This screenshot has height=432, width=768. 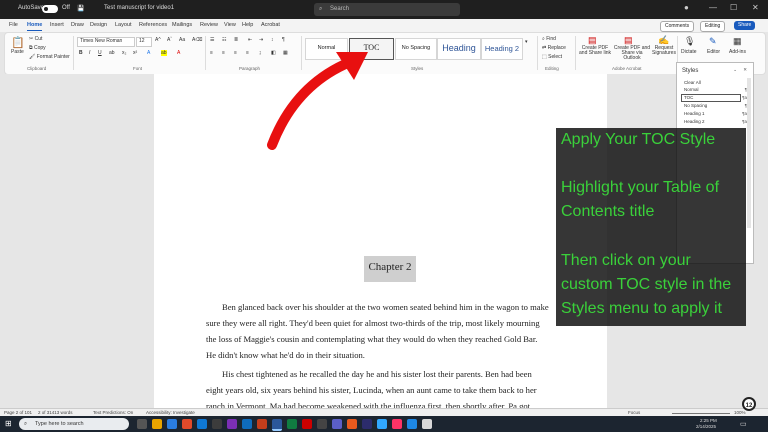 What do you see at coordinates (18, 412) in the screenshot?
I see `page-count: Page 2 of 101` at bounding box center [18, 412].